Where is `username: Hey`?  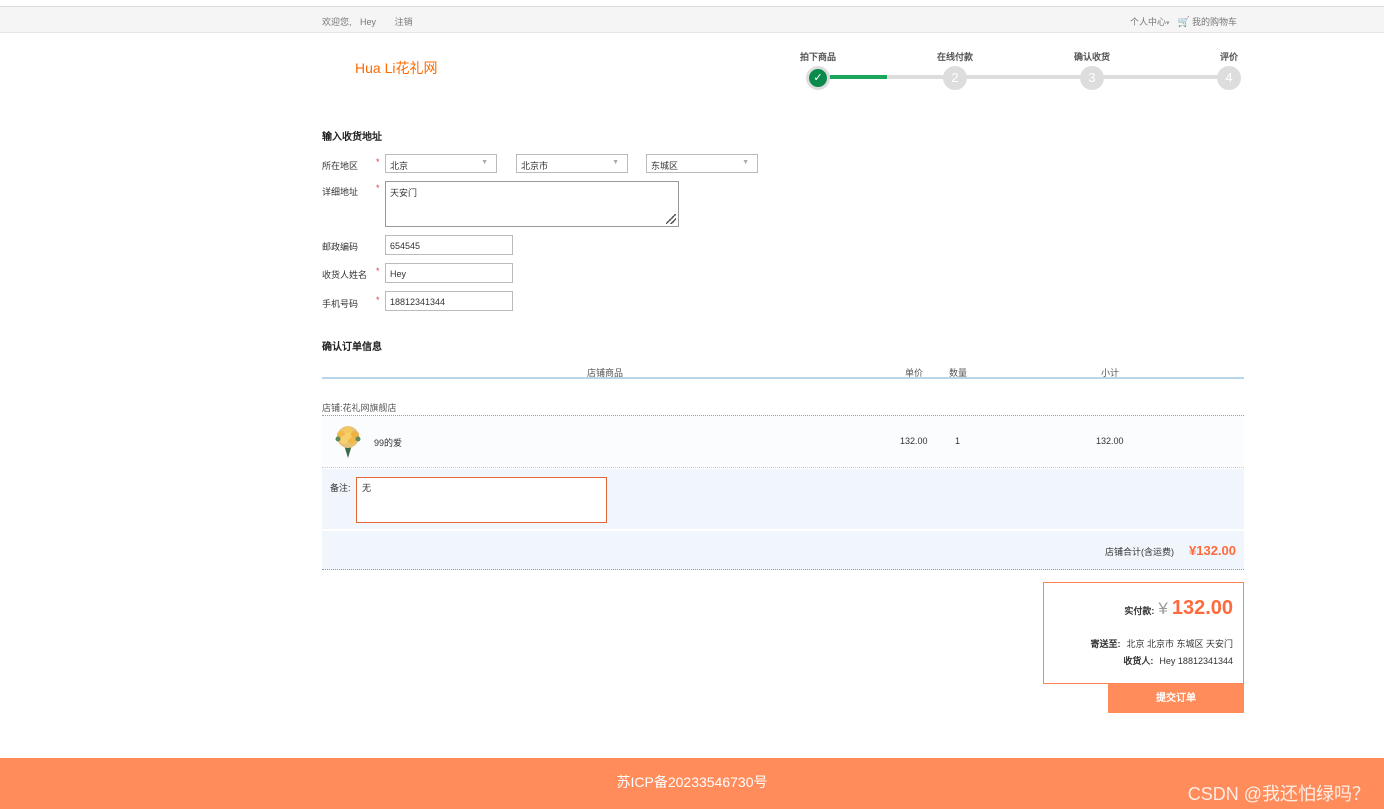 username: Hey is located at coordinates (368, 22).